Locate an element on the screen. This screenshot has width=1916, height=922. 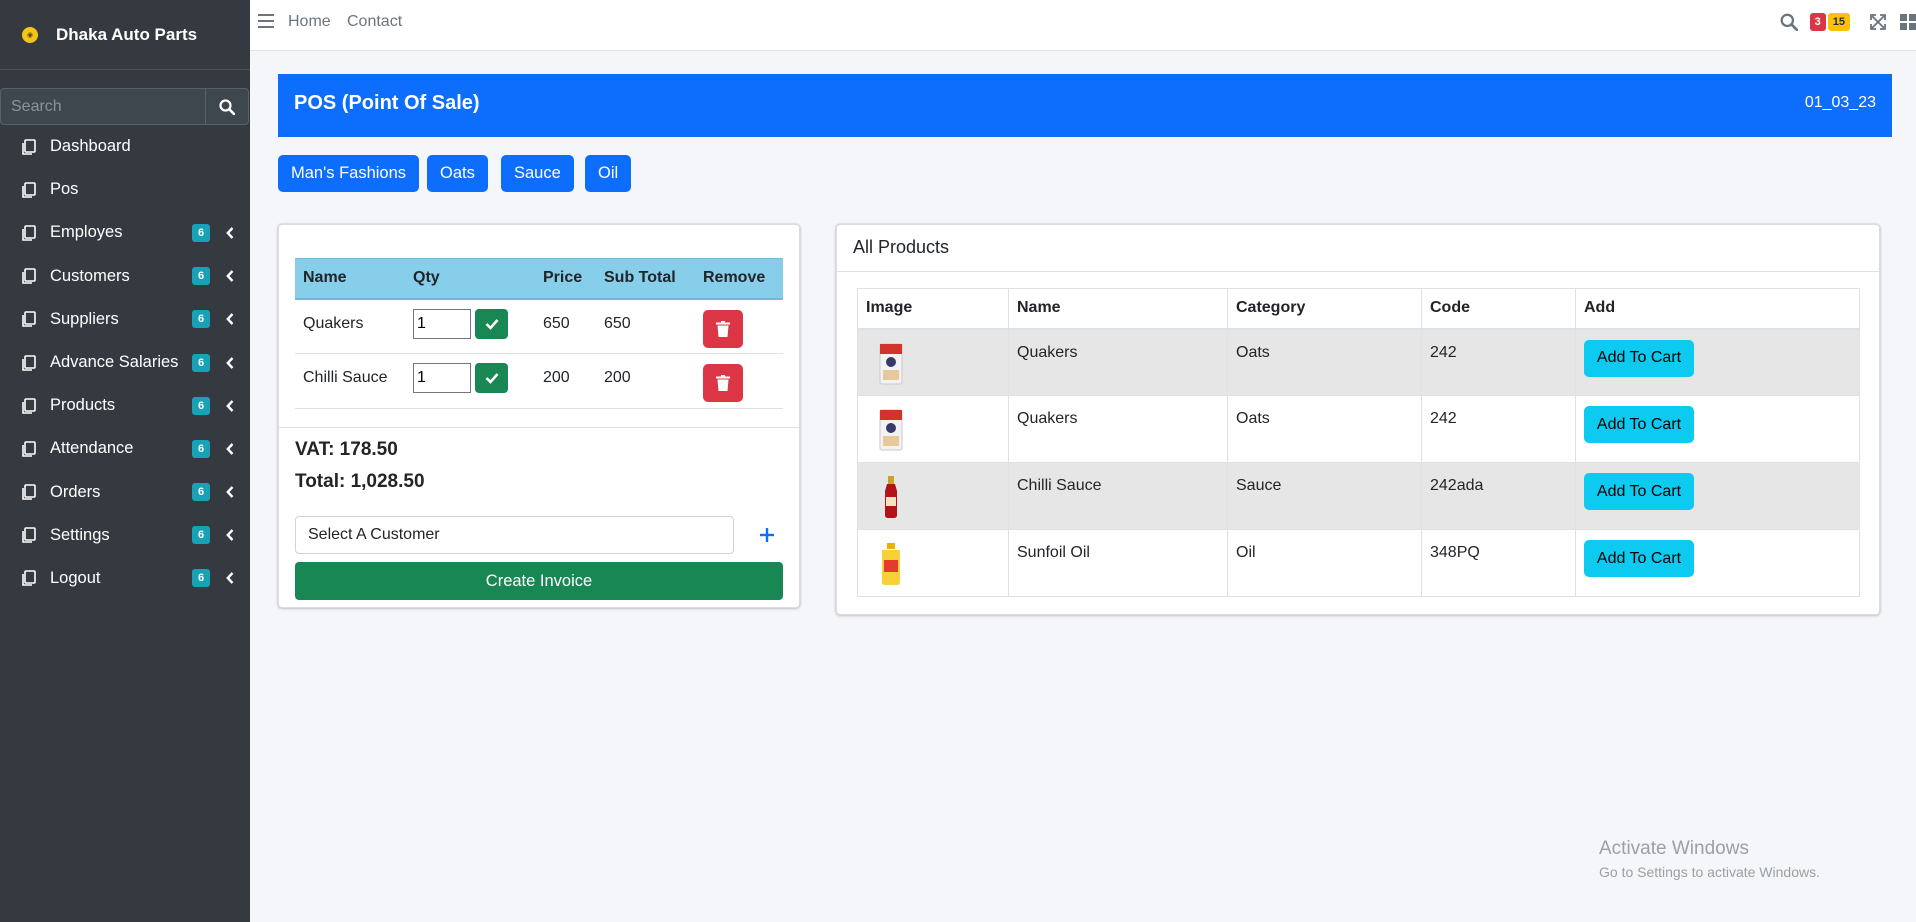
products-header-row: Image Name Category Code Add is located at coordinates (1358, 309).